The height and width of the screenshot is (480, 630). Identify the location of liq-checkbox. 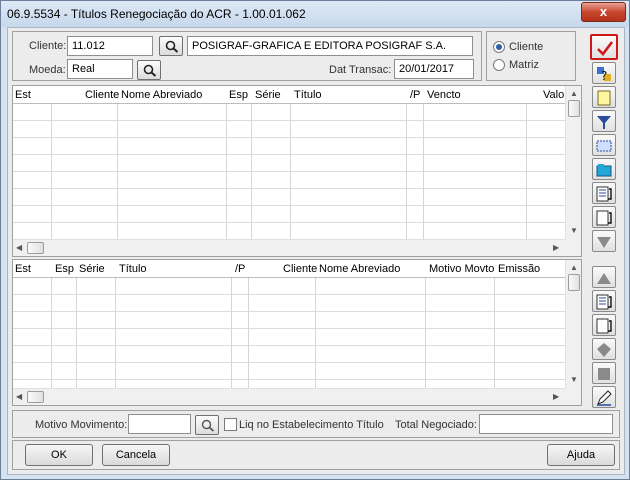
(230, 424).